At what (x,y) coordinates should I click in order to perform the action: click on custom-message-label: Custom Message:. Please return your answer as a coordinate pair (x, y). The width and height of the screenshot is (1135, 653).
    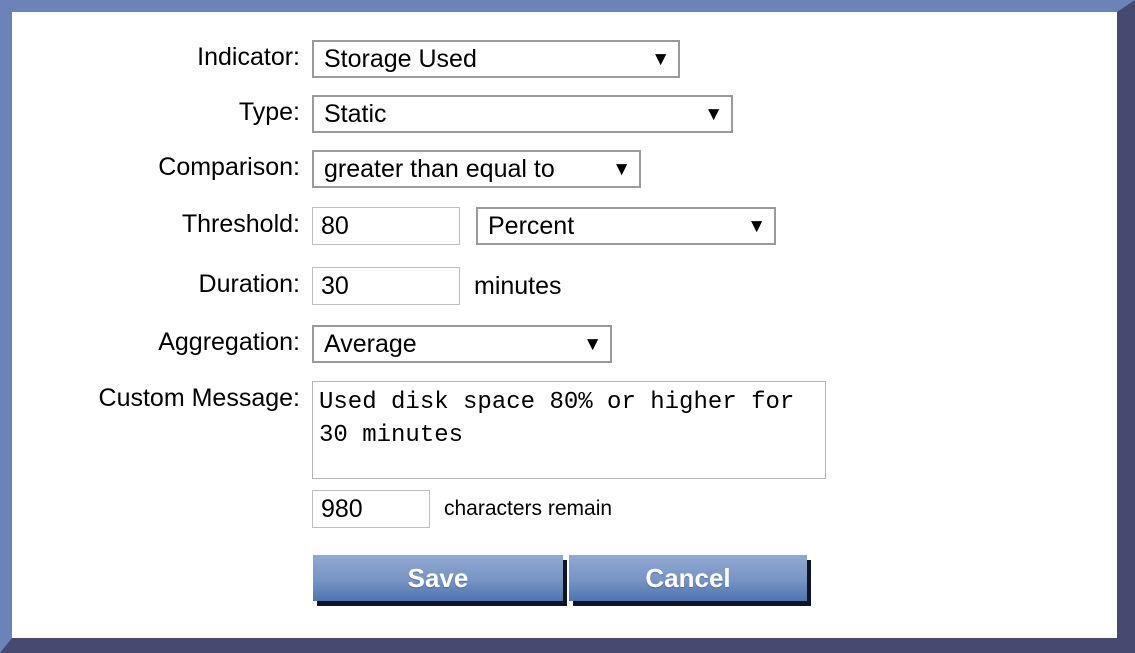
    Looking at the image, I should click on (199, 398).